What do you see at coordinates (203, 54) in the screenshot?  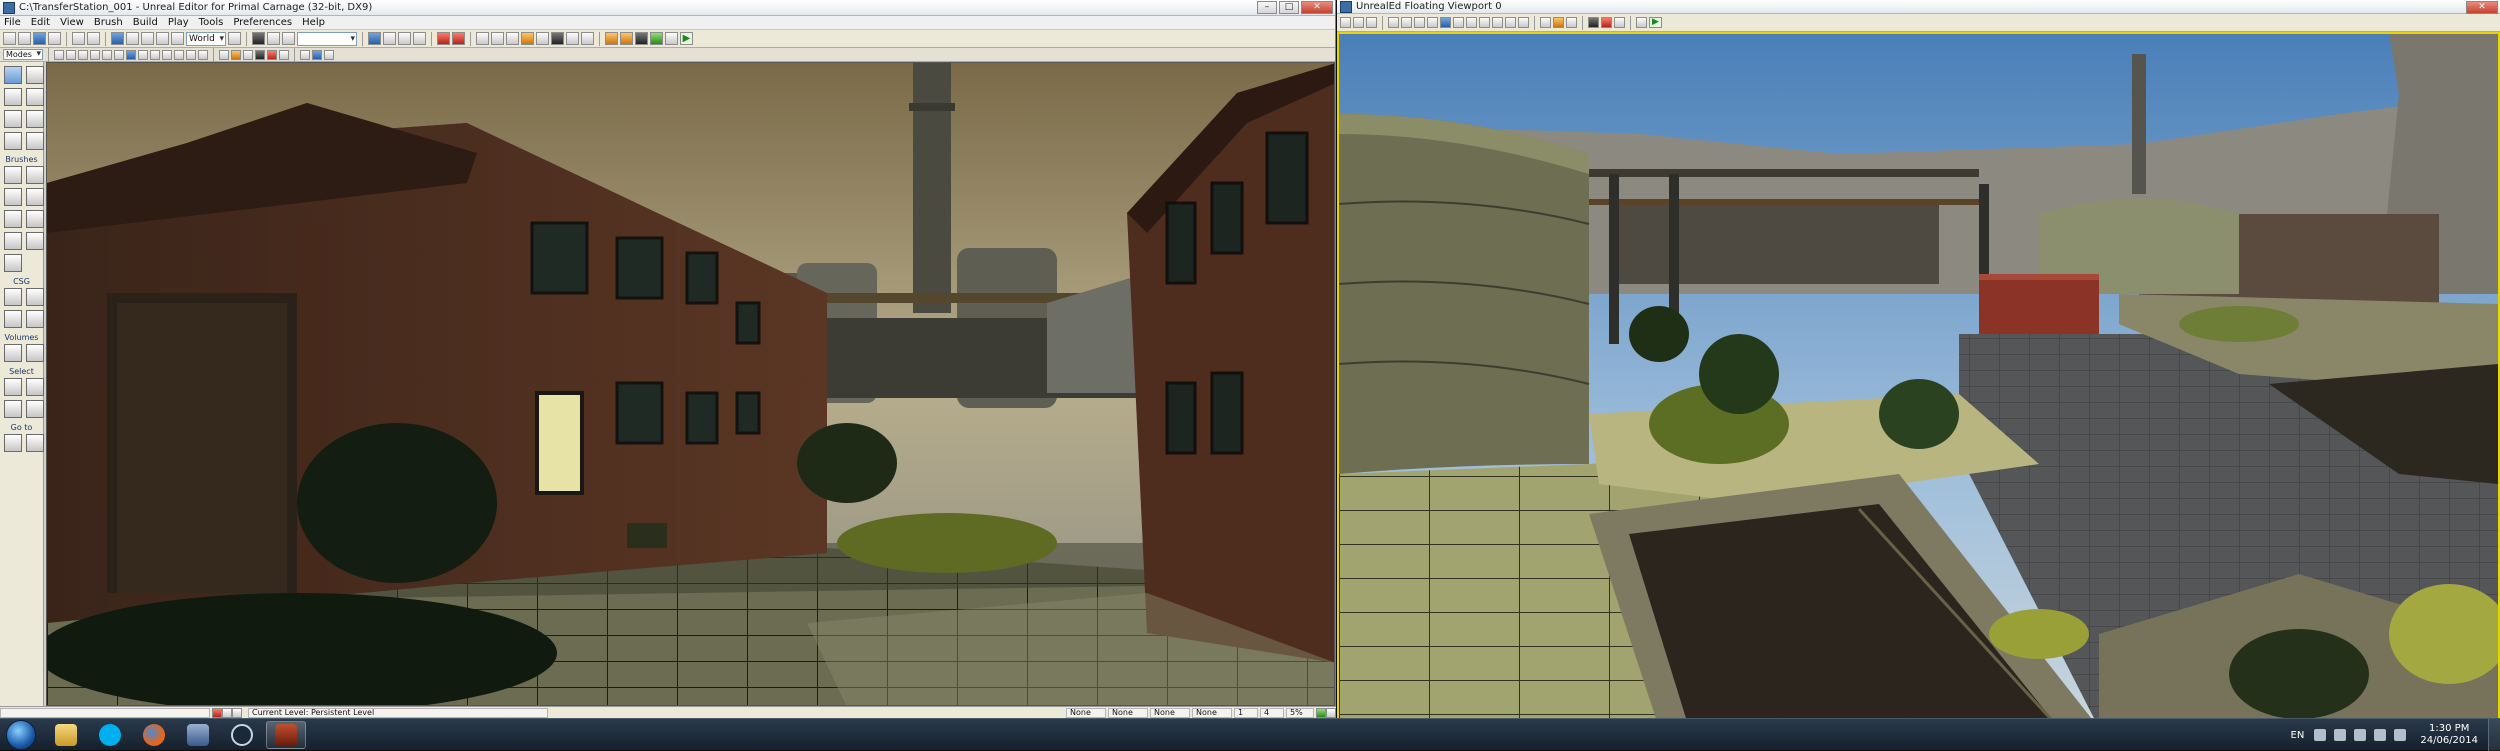 I see `reflections-icon` at bounding box center [203, 54].